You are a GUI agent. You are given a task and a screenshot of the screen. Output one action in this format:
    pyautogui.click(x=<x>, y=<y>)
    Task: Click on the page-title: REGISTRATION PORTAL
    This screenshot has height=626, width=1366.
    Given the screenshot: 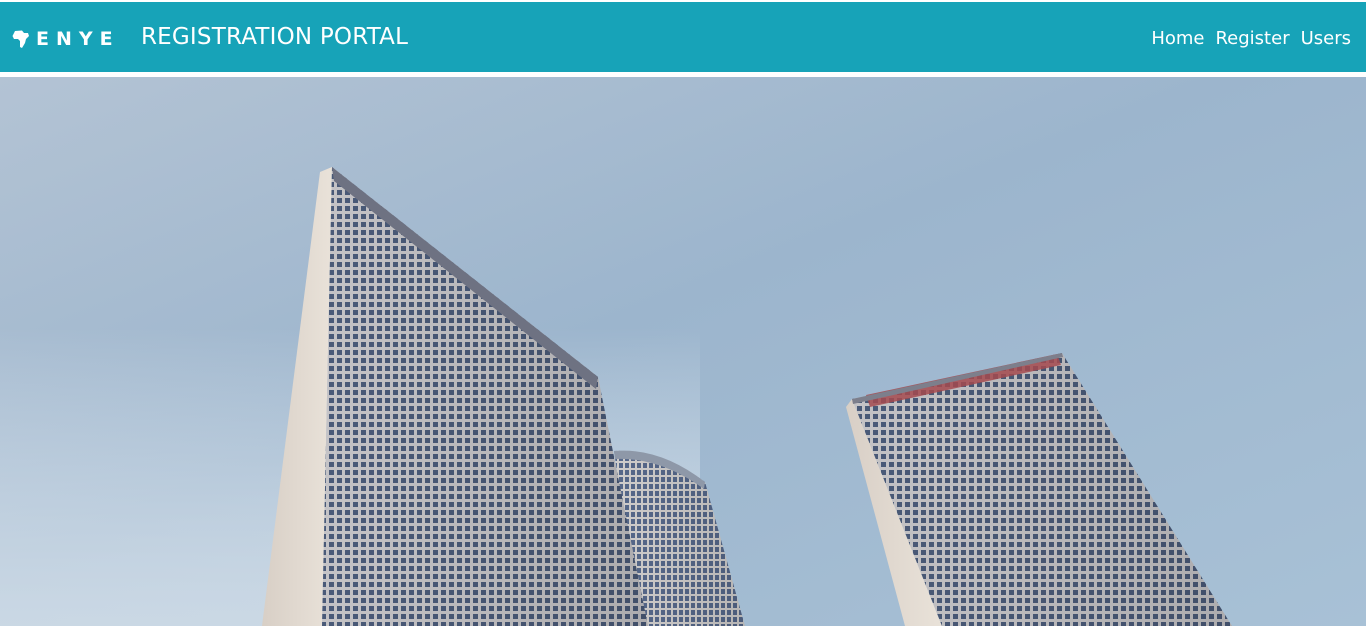 What is the action you would take?
    pyautogui.click(x=275, y=37)
    